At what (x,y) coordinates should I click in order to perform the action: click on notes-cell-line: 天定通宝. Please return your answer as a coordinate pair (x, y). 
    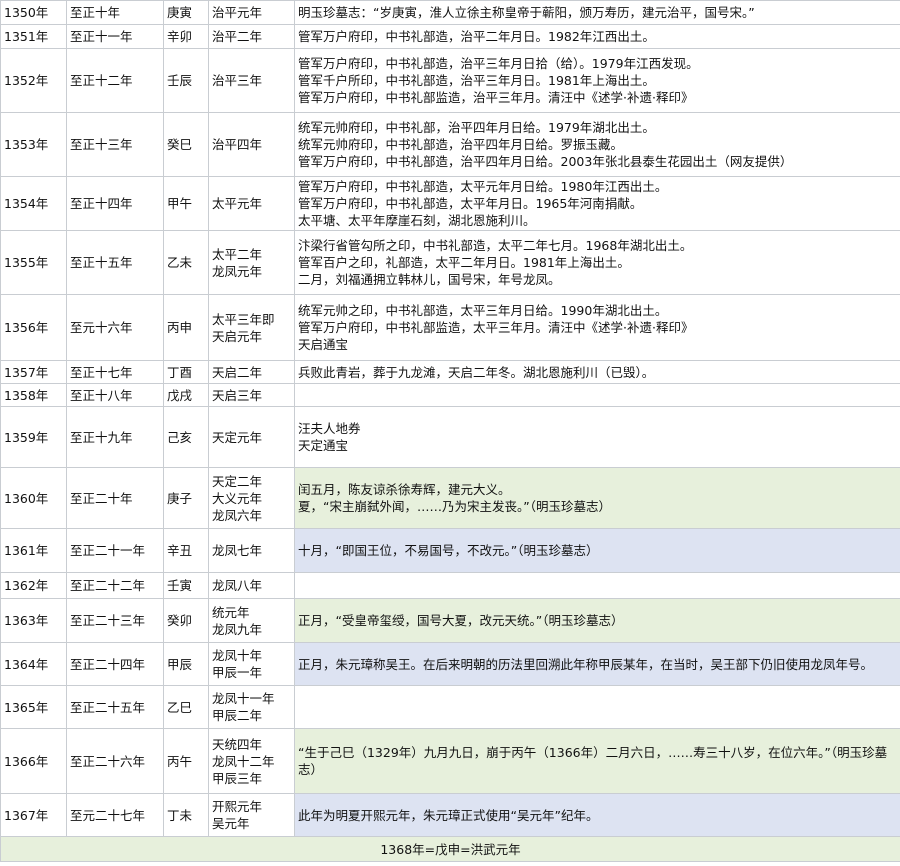
    Looking at the image, I should click on (323, 445).